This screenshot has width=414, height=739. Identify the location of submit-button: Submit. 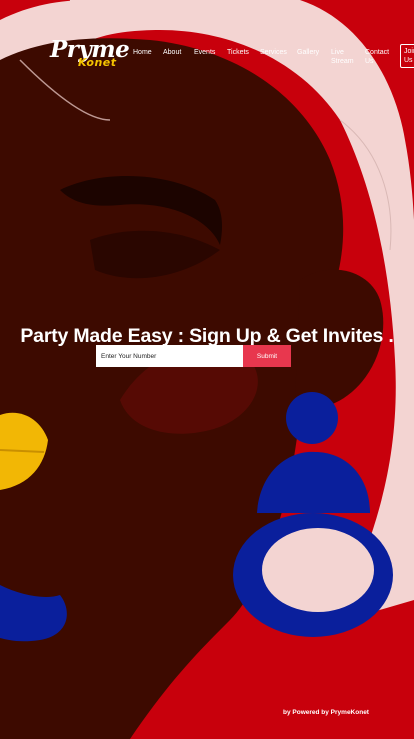
(267, 356).